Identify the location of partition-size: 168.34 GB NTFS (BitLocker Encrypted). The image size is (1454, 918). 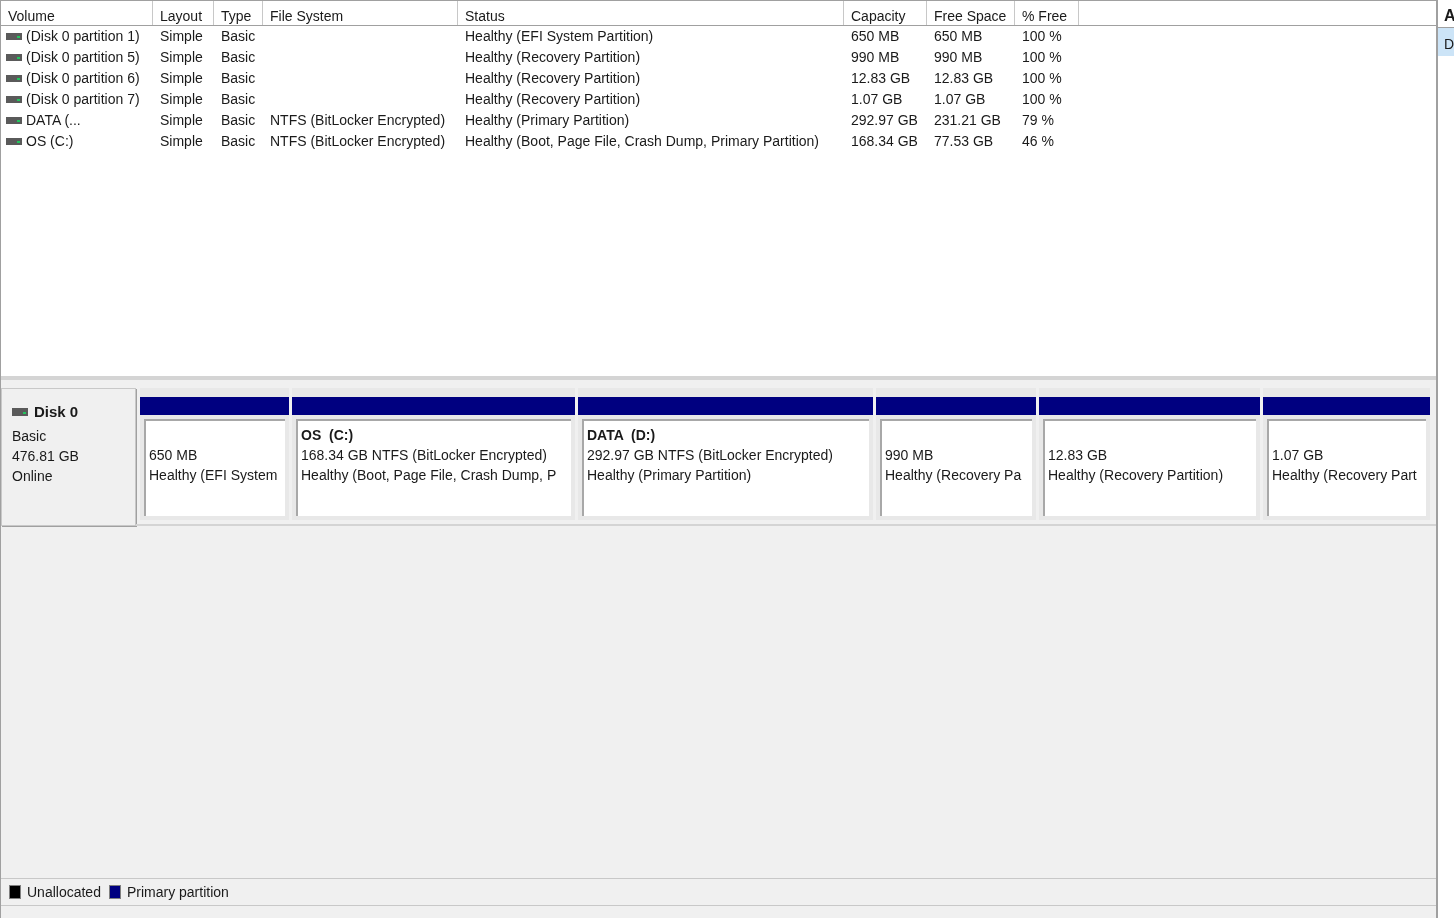
(424, 455).